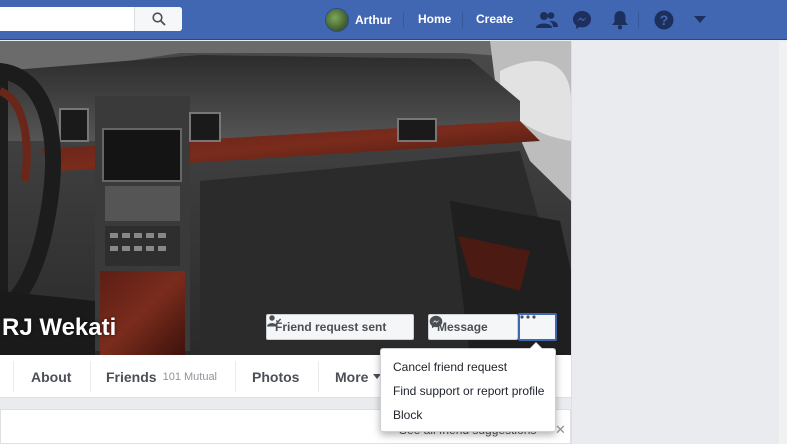 Image resolution: width=787 pixels, height=444 pixels. I want to click on tab-friends: Friends 101 Mutual, so click(161, 376).